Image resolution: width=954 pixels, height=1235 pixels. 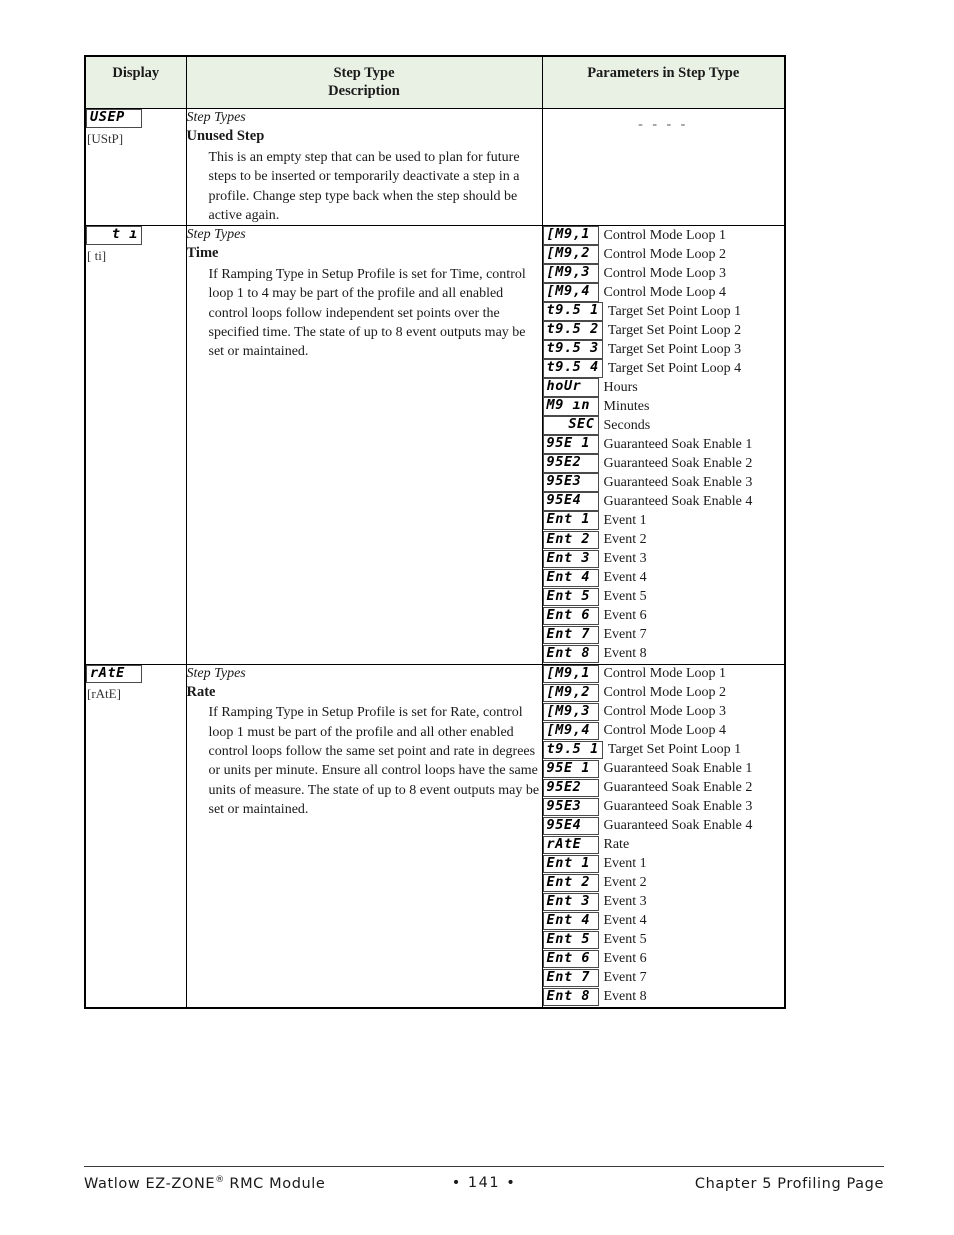 I want to click on cell-display: rAtE [rAtE], so click(x=135, y=836).